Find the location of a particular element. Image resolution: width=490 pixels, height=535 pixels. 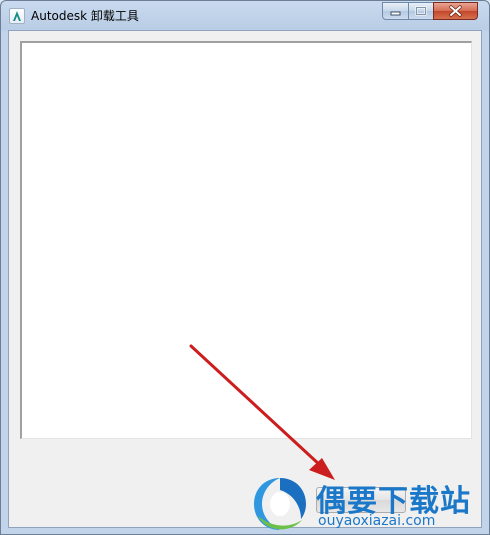

close-icon is located at coordinates (455, 11).